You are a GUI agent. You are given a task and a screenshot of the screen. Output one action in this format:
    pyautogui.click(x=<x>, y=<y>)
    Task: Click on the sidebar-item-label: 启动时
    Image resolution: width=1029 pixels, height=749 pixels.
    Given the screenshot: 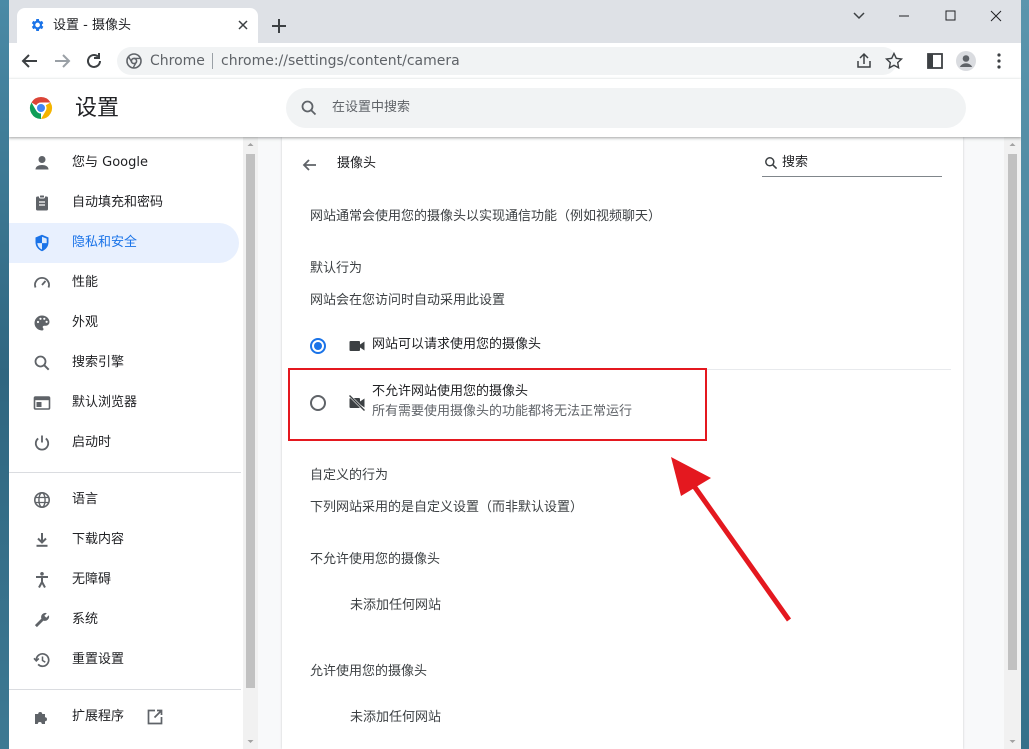 What is the action you would take?
    pyautogui.click(x=92, y=442)
    